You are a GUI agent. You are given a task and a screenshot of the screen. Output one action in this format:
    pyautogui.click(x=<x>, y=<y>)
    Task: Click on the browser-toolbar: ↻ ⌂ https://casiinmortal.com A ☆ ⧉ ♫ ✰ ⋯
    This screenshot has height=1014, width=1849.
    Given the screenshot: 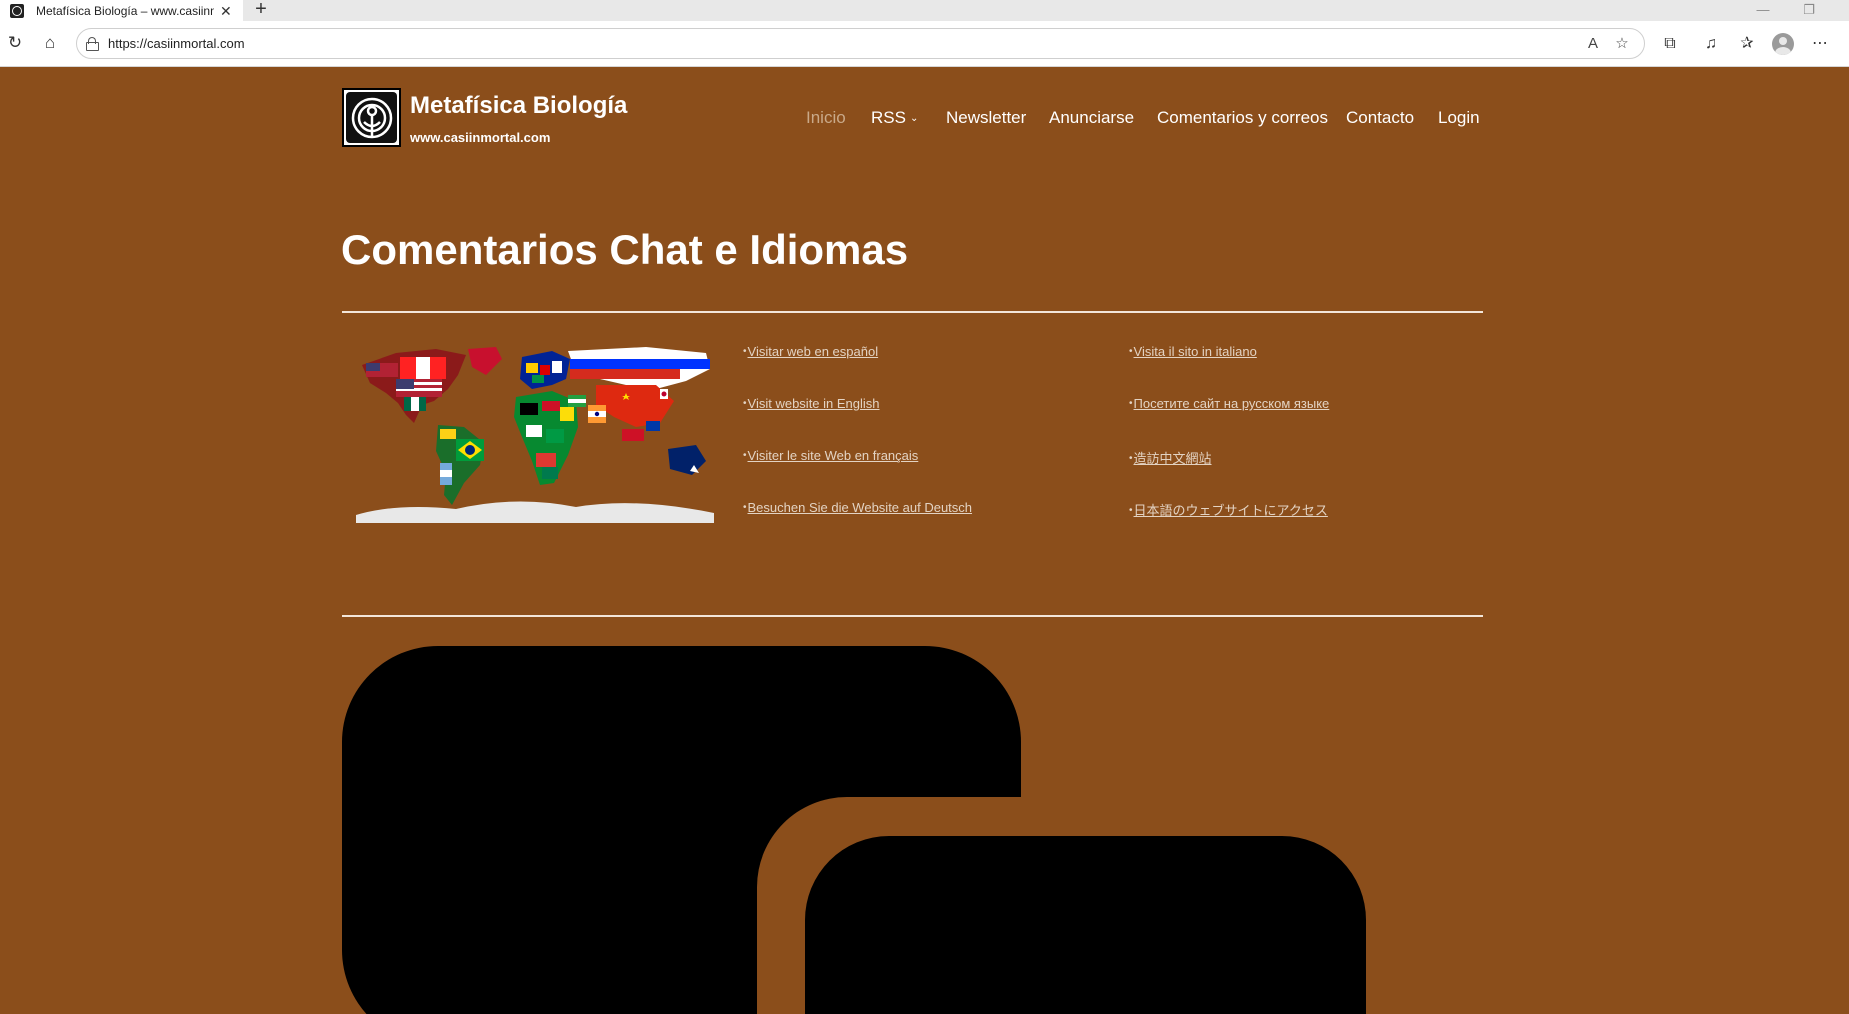 What is the action you would take?
    pyautogui.click(x=924, y=44)
    